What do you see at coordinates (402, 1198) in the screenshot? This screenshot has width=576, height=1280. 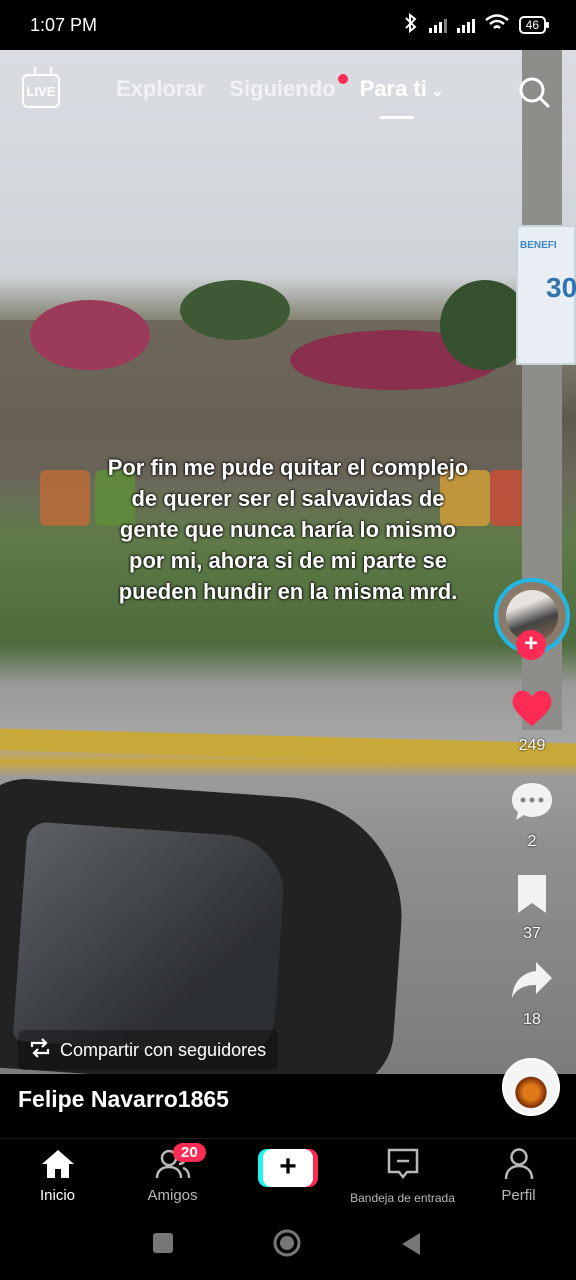 I see `nav-inbox-label: Bandeja de entrada` at bounding box center [402, 1198].